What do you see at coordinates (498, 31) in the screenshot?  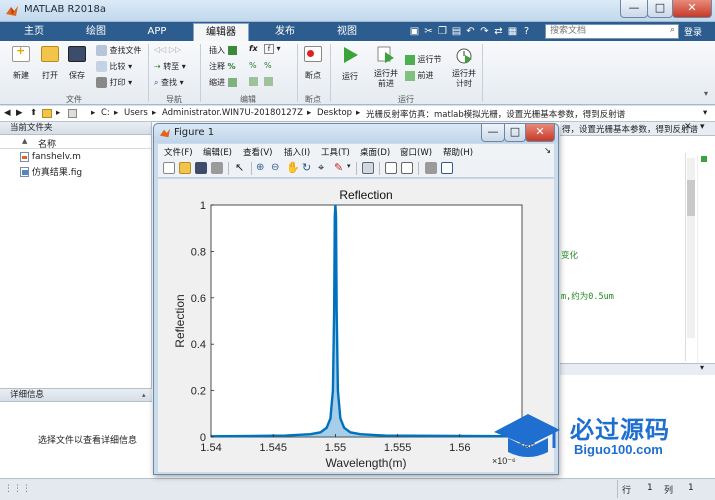 I see `switch-windows-qat-icon: ⇄` at bounding box center [498, 31].